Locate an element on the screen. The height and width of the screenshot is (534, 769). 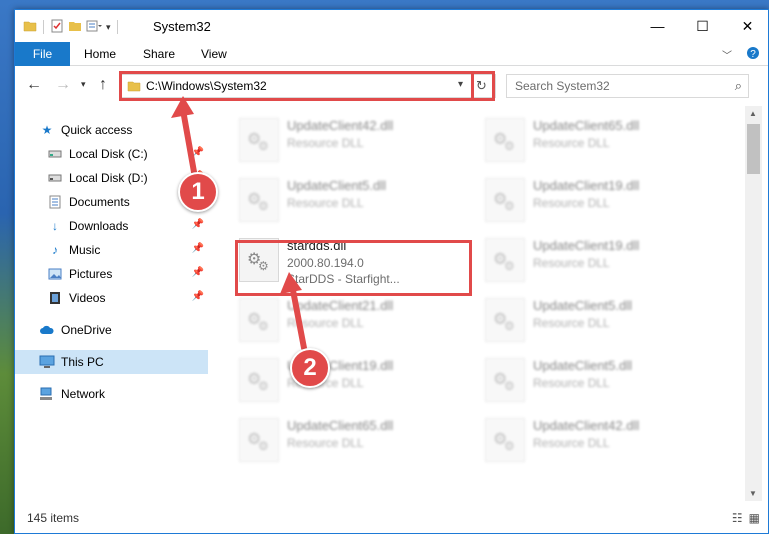
annotation-overlay is located at coordinates (239, 223).